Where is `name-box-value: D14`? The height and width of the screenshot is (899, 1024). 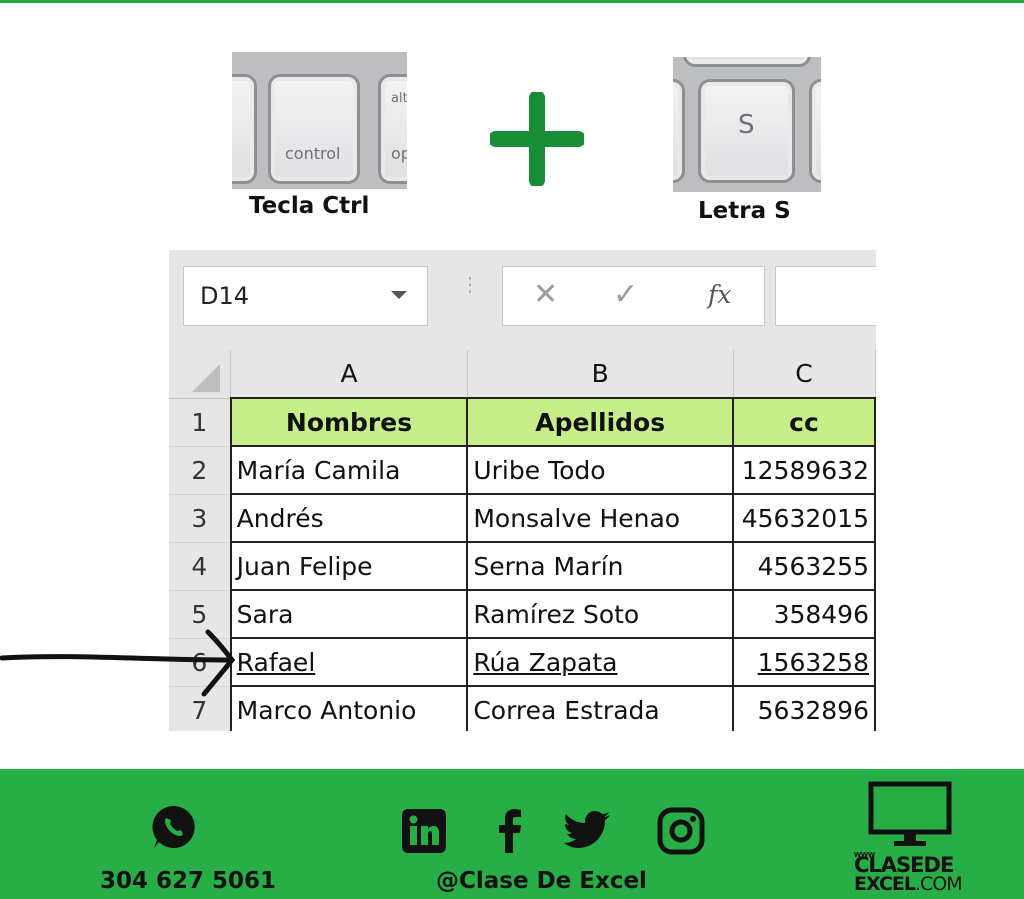
name-box-value: D14 is located at coordinates (225, 296).